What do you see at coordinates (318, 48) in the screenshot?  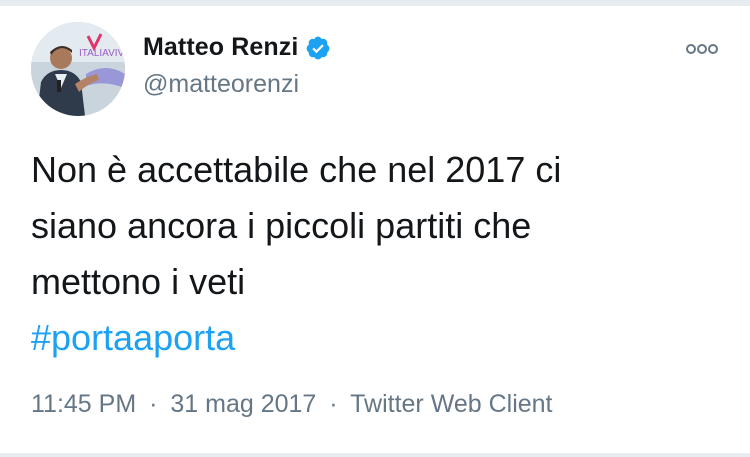 I see `verified-badge-icon` at bounding box center [318, 48].